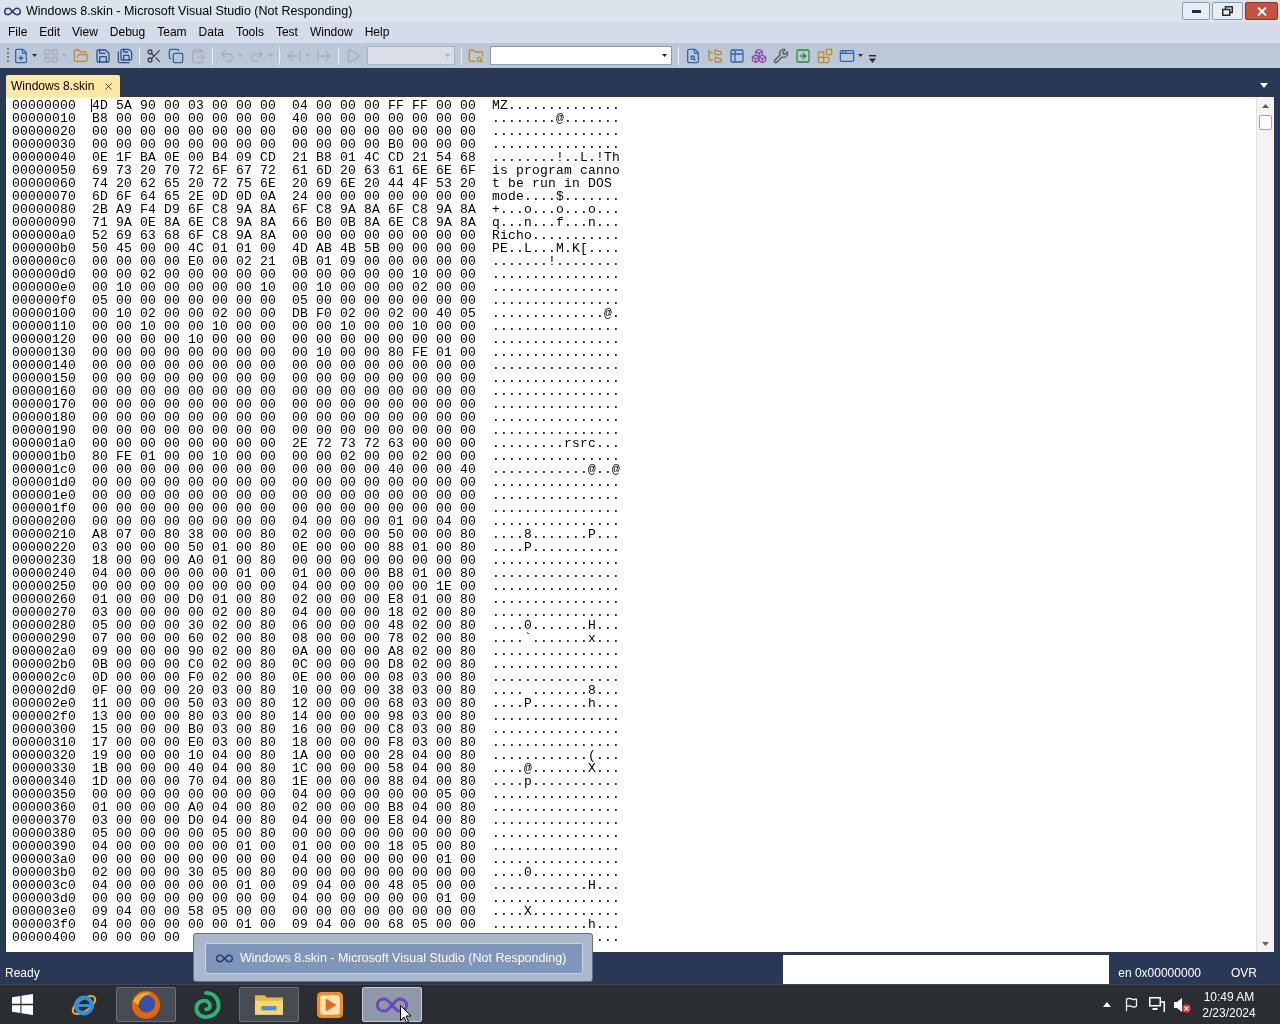  What do you see at coordinates (44, 456) in the screenshot?
I see `row-offset: 000001b0` at bounding box center [44, 456].